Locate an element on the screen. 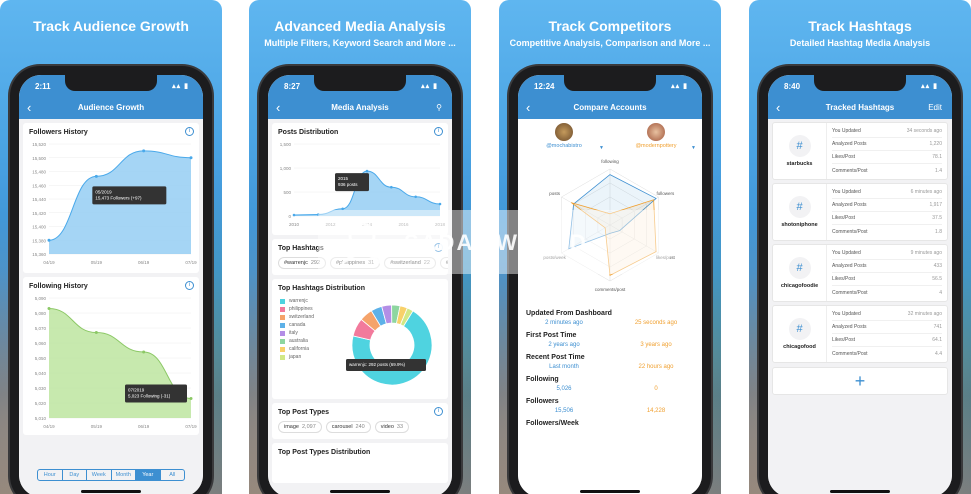 This screenshot has width=971, height=494. account-b-value: 3 years ago is located at coordinates (656, 345).